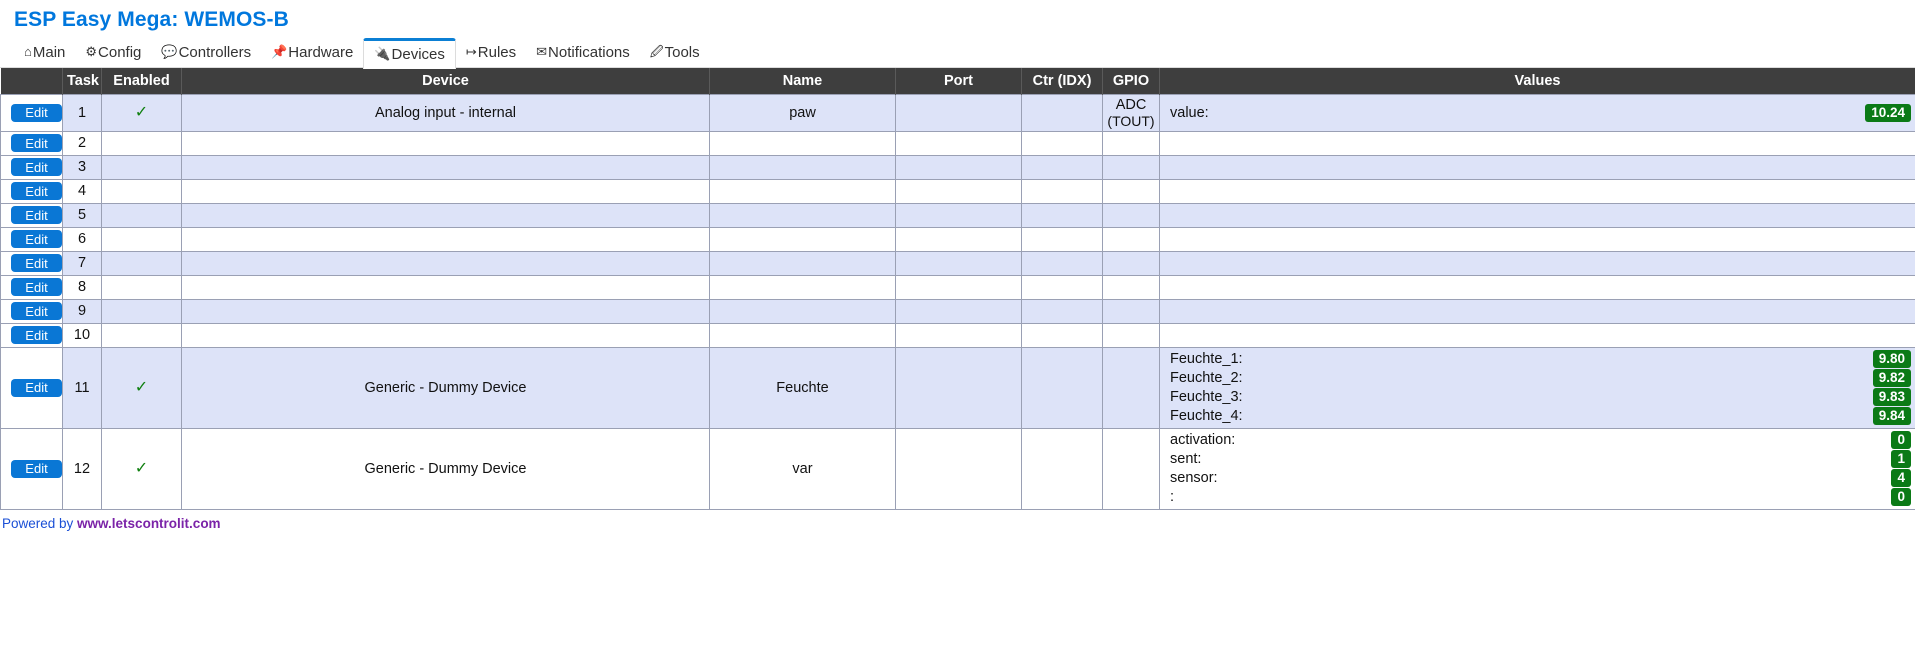 Image resolution: width=1915 pixels, height=670 pixels. Describe the element at coordinates (958, 81) in the screenshot. I see `column-header-port: Port` at that location.